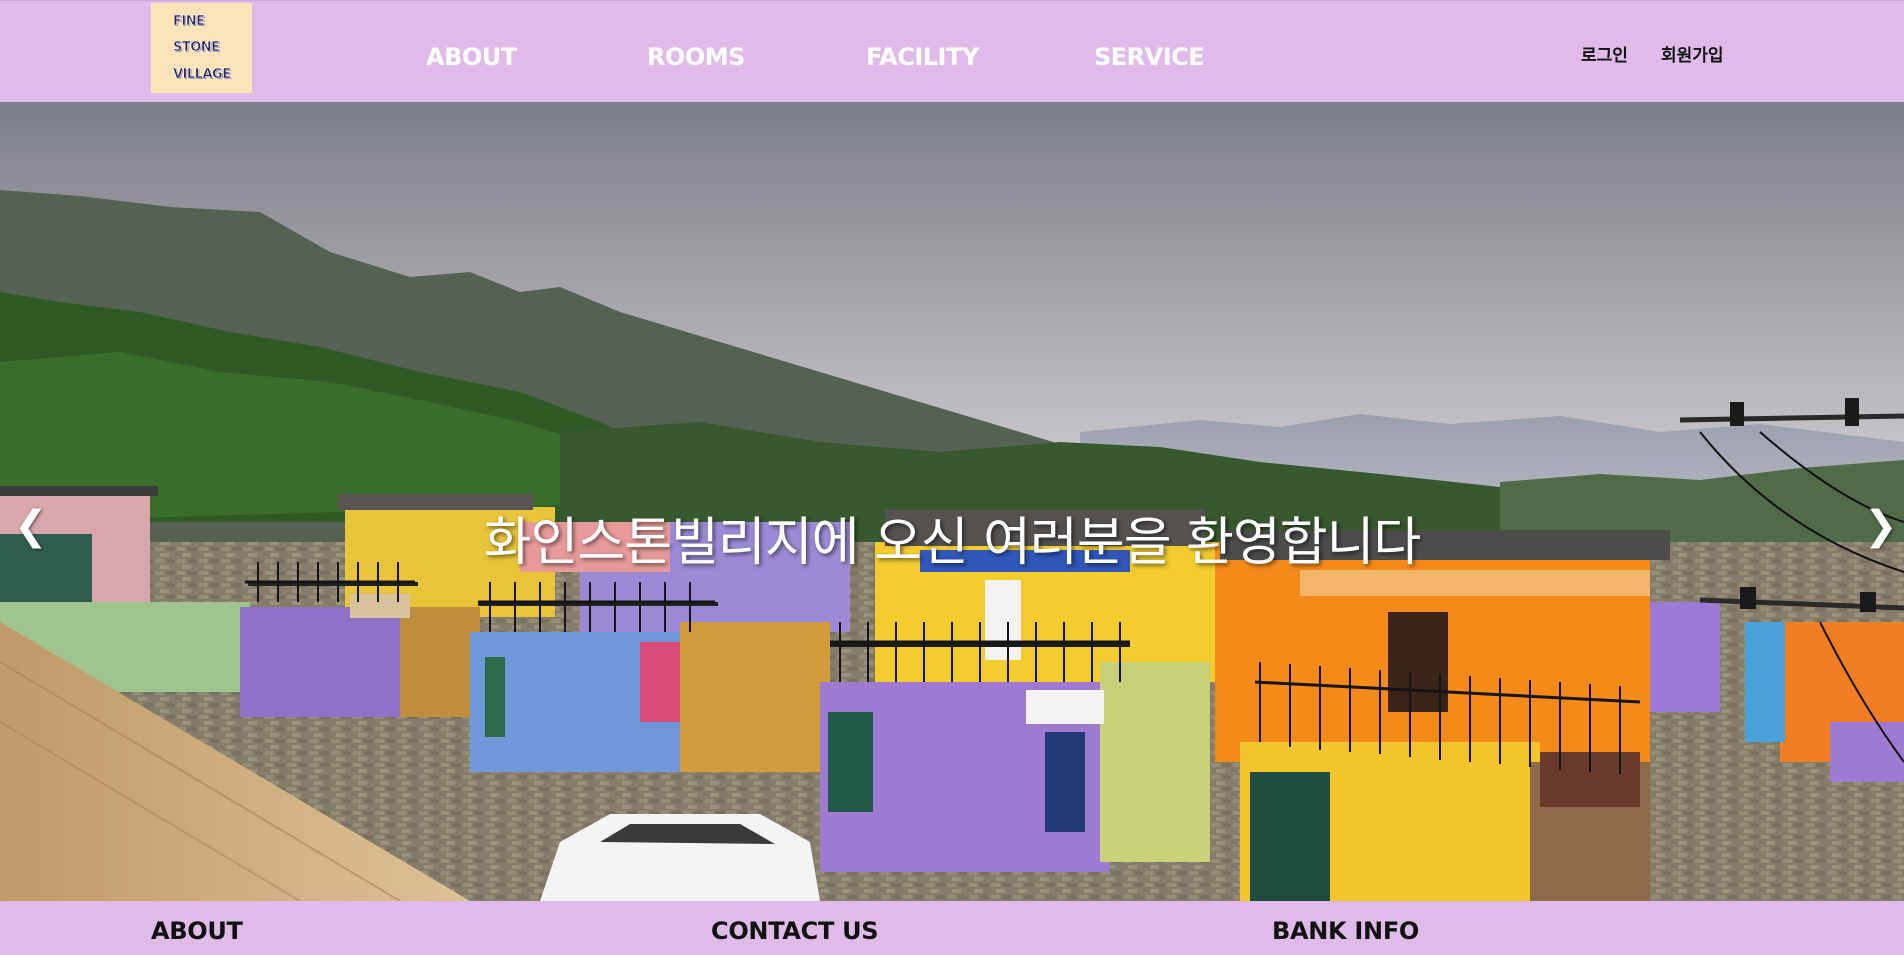 Image resolution: width=1904 pixels, height=955 pixels. I want to click on main-nav: ABOUT ROOMS FACILITY SERVICE, so click(650, 52).